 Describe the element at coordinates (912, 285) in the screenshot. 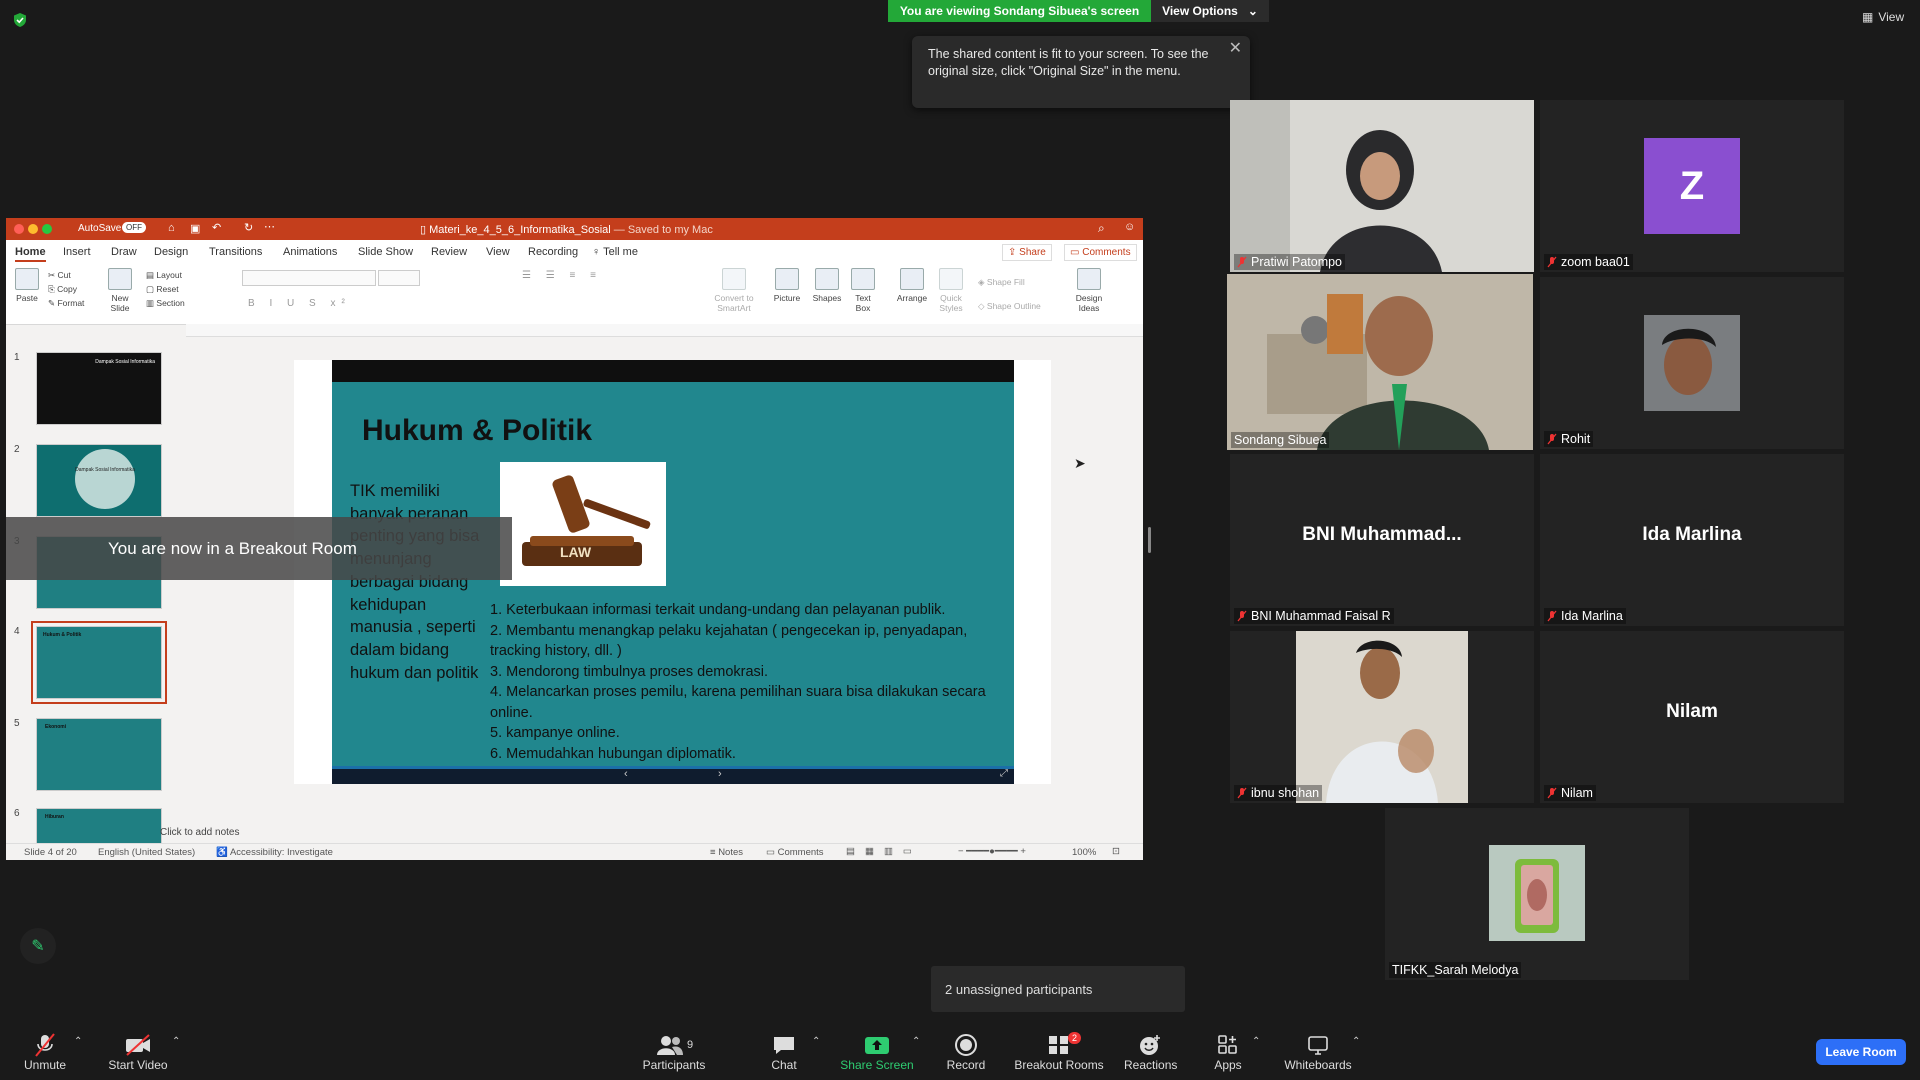

I see `arrange-button: Arrange` at that location.